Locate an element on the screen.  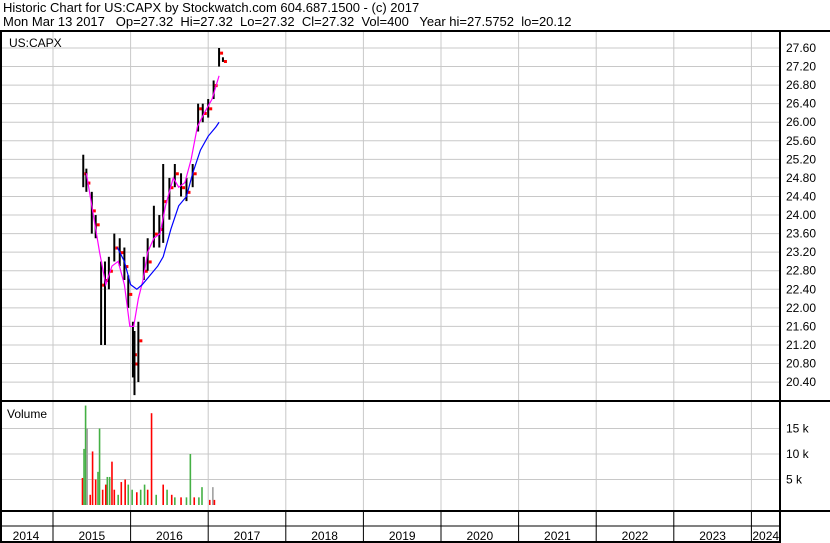
price-tick-label: 26.00 is located at coordinates (801, 122).